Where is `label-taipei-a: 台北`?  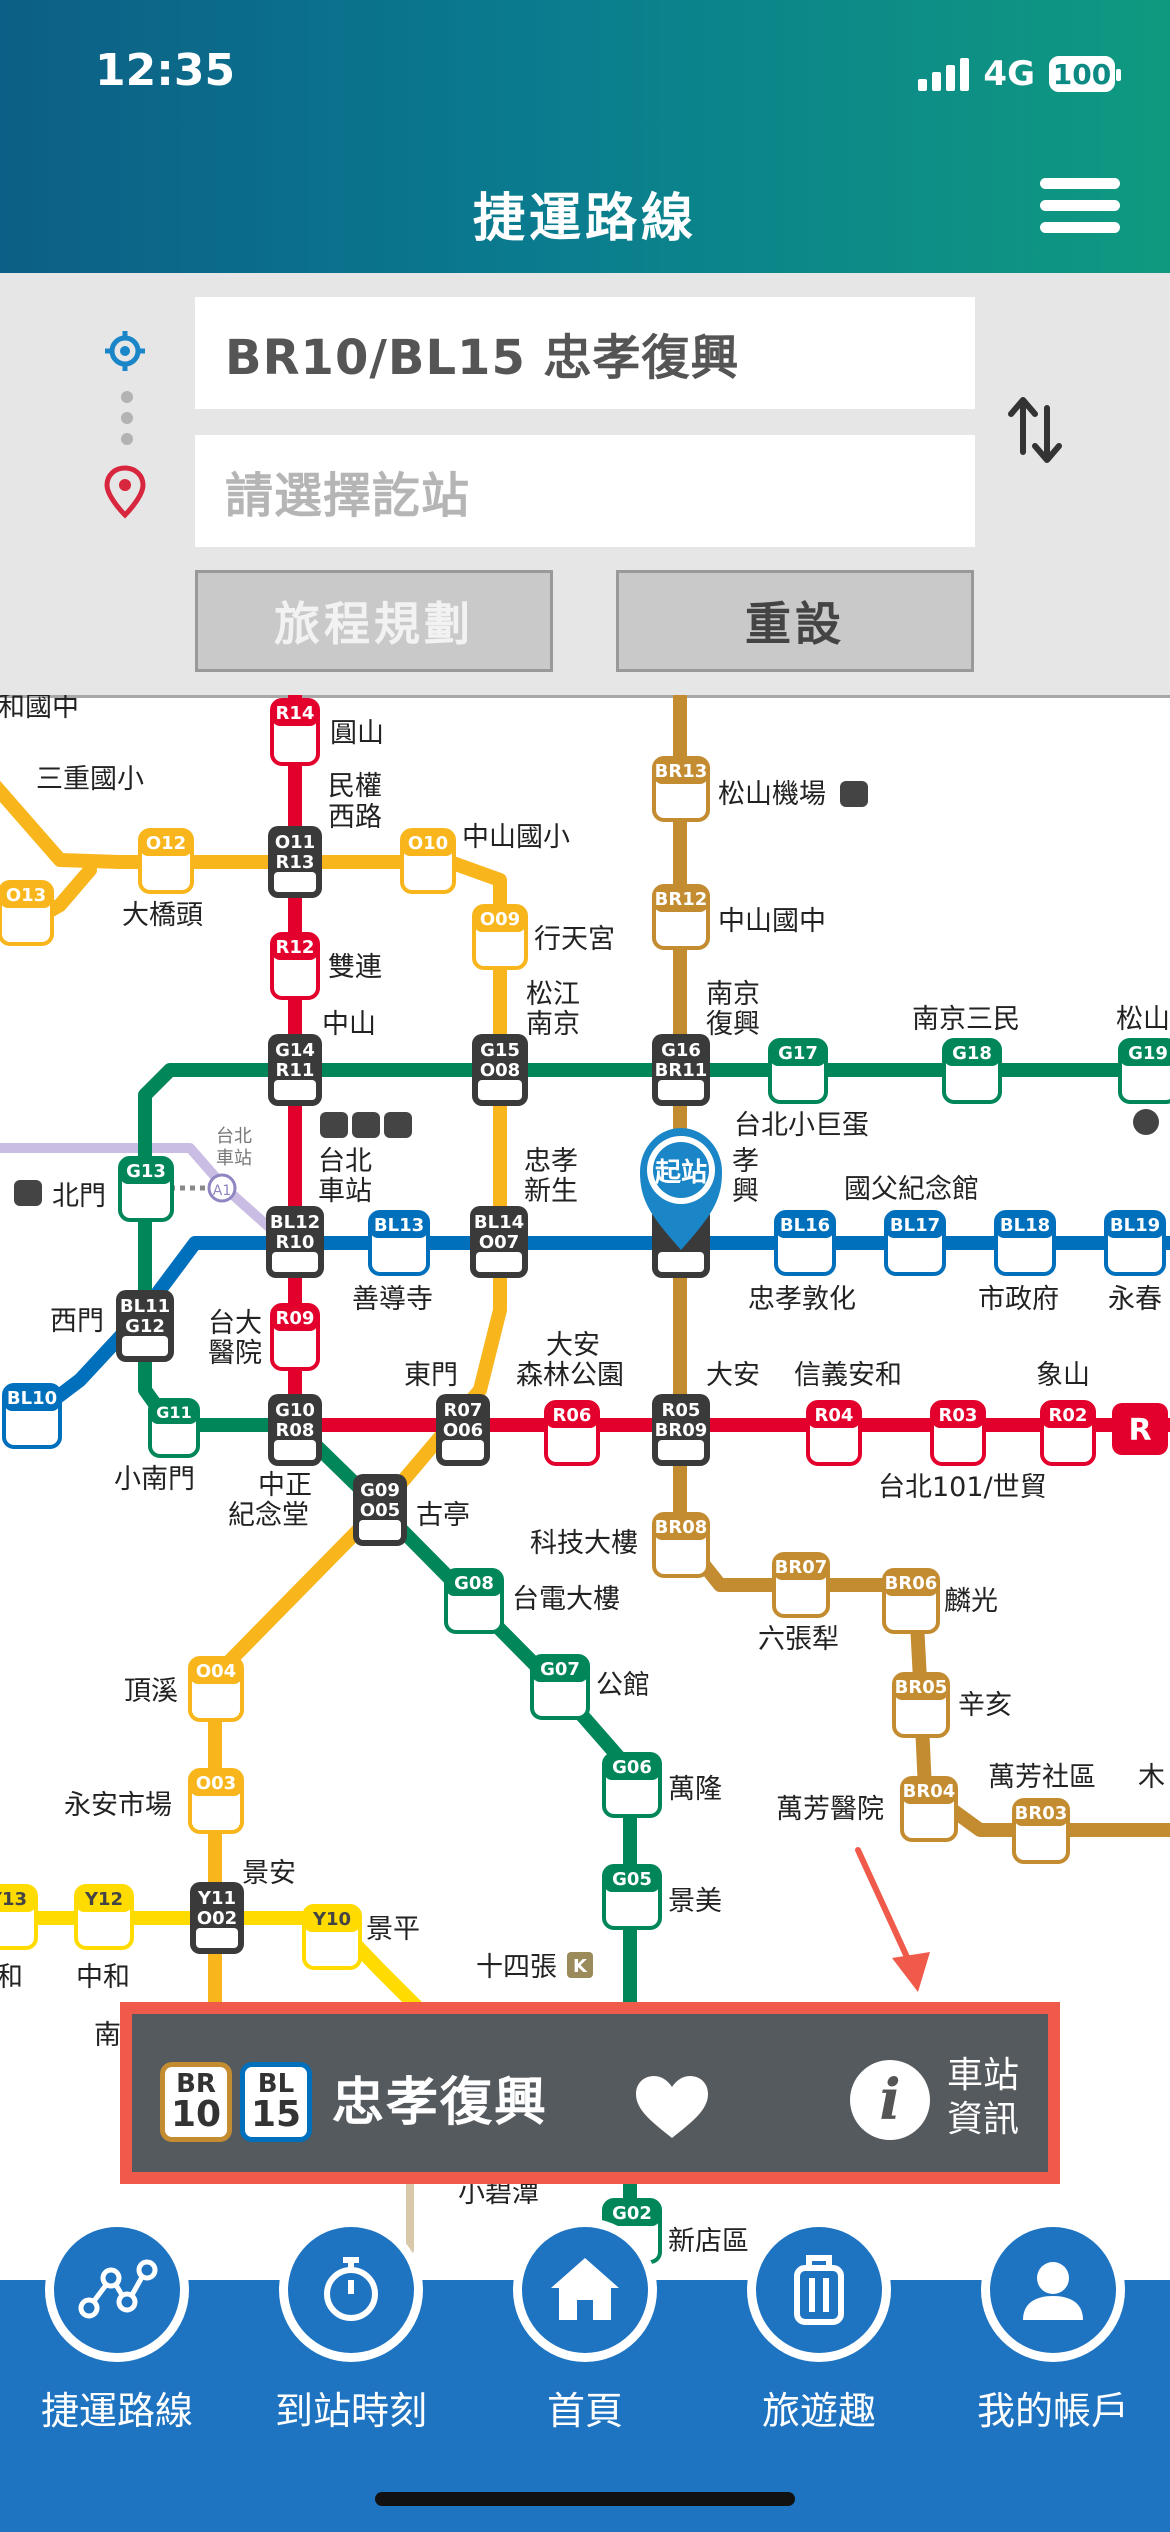 label-taipei-a: 台北 is located at coordinates (345, 1161).